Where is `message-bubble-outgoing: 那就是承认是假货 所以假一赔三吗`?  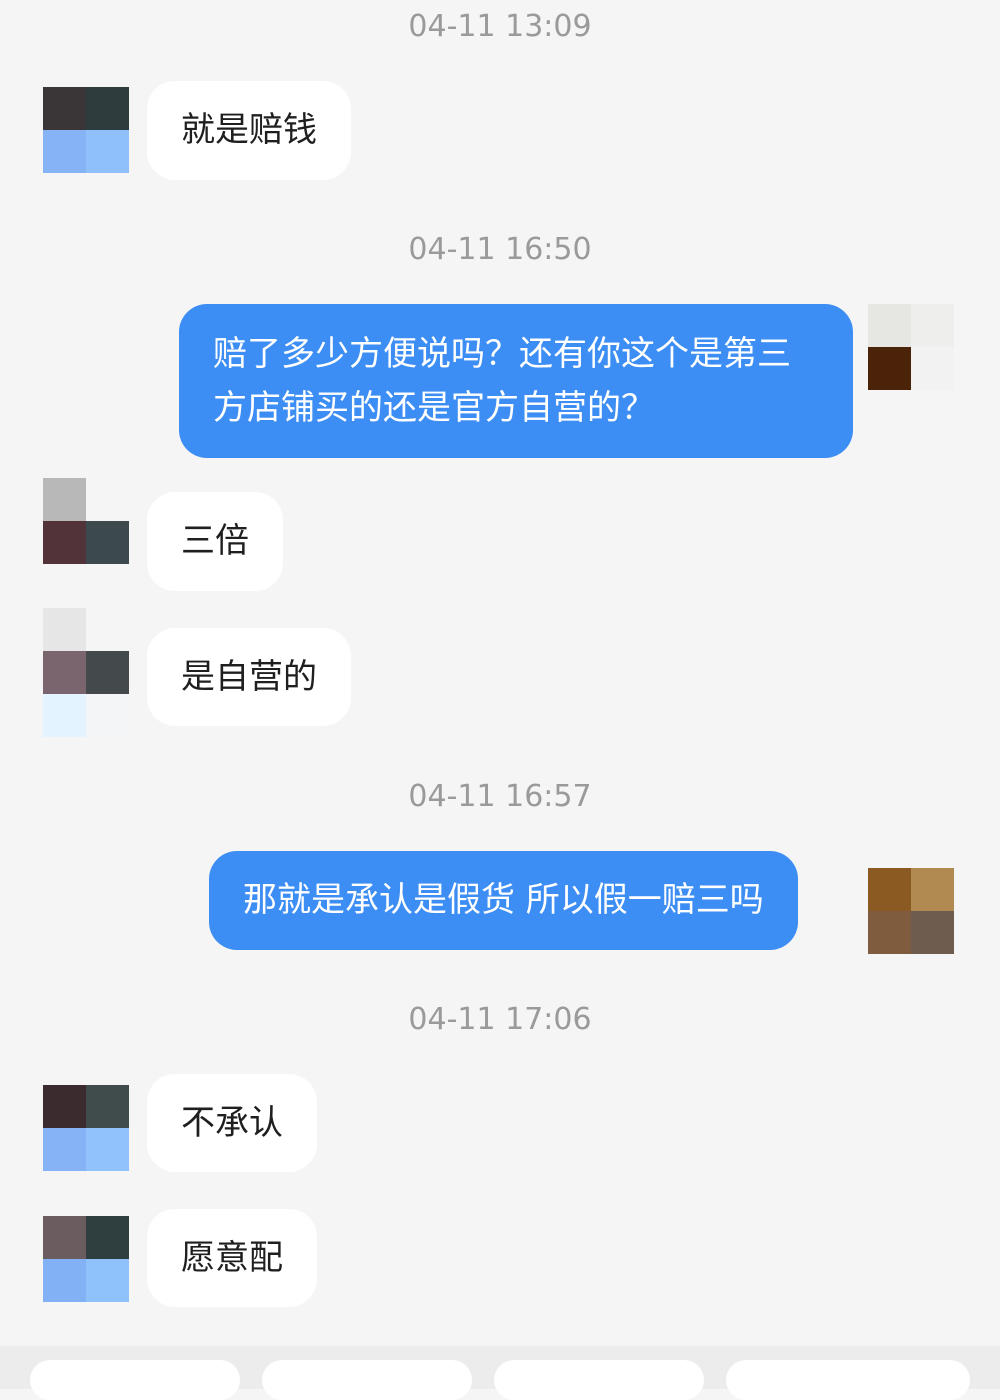 message-bubble-outgoing: 那就是承认是假货 所以假一赔三吗 is located at coordinates (503, 900).